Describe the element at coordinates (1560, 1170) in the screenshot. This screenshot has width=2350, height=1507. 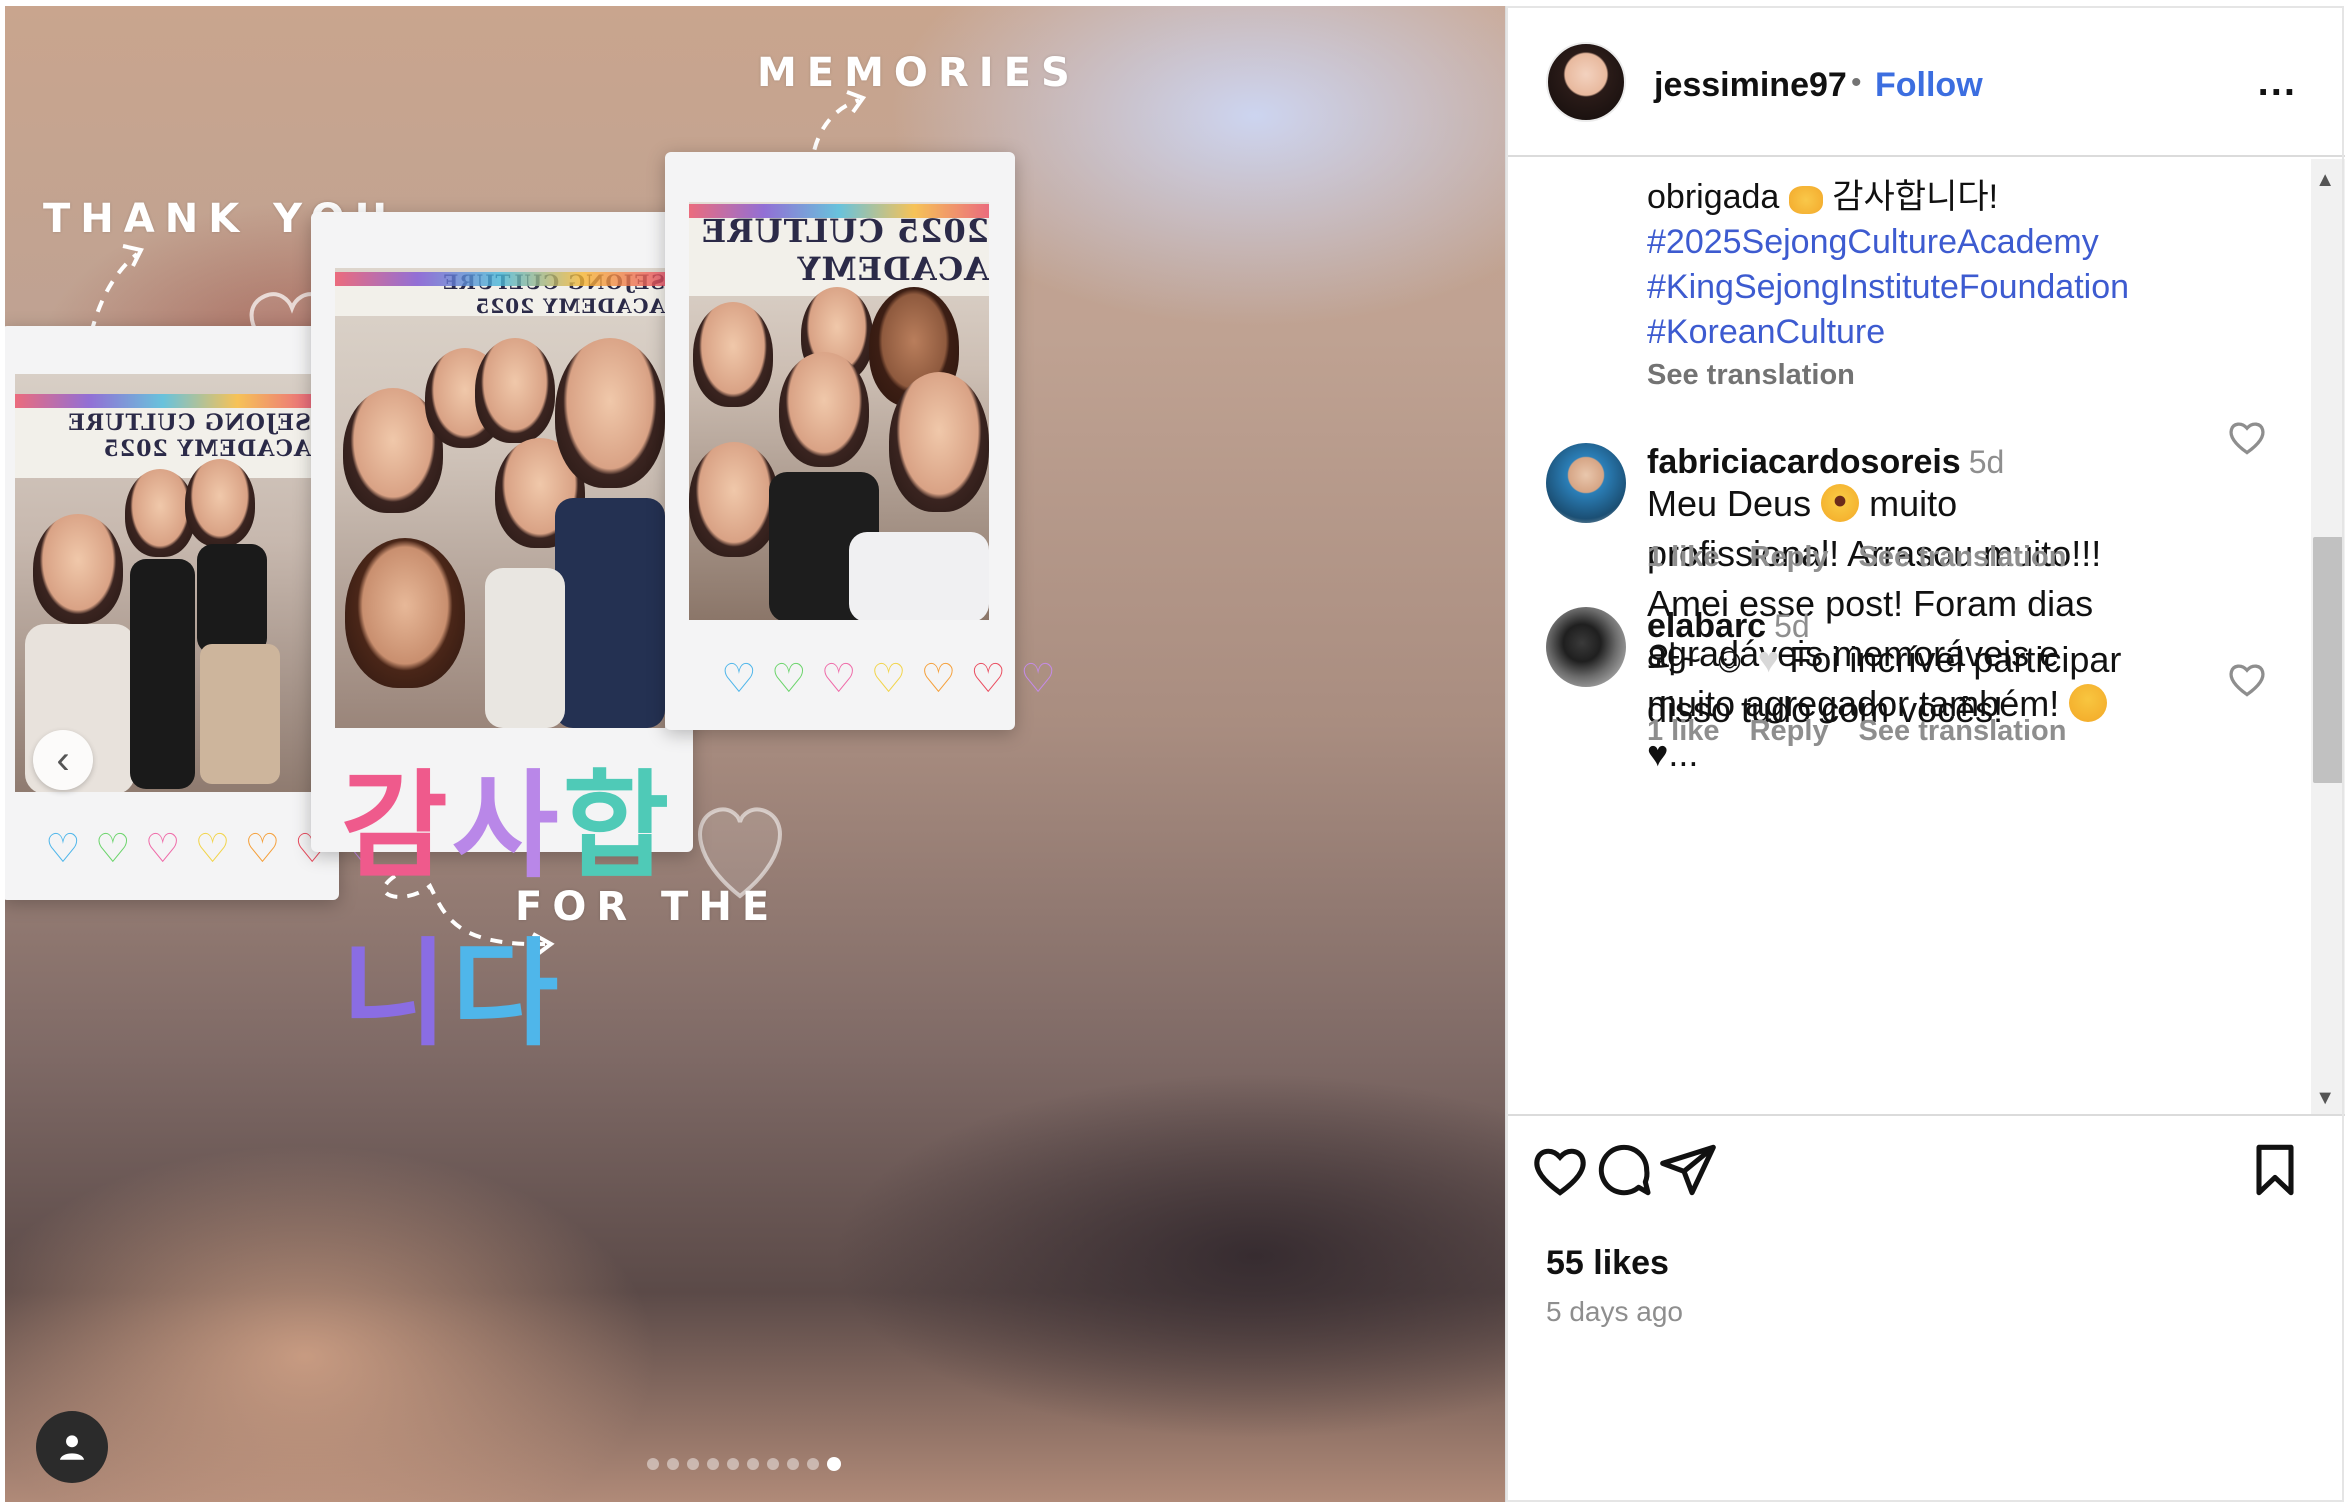
I see `heart-icon` at that location.